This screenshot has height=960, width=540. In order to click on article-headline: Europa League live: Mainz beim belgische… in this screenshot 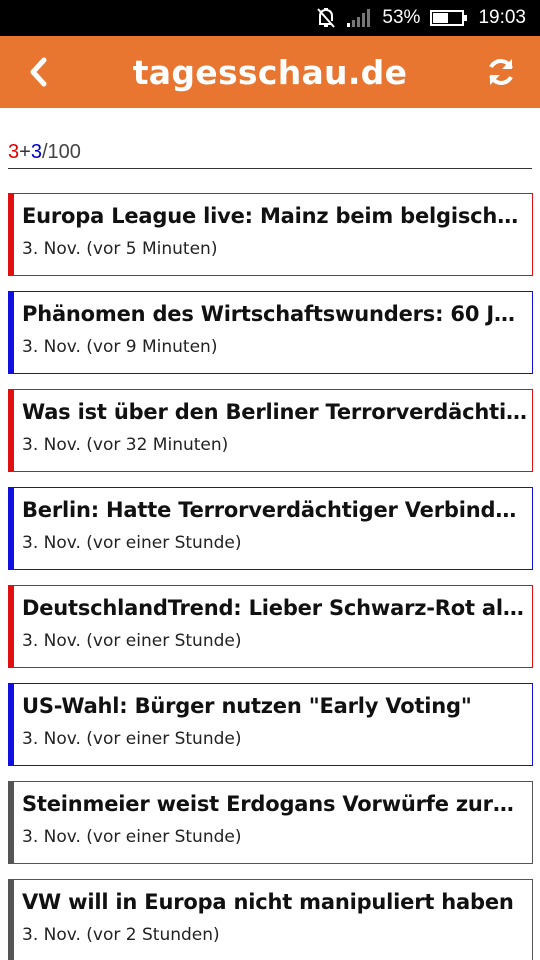, I will do `click(277, 216)`.